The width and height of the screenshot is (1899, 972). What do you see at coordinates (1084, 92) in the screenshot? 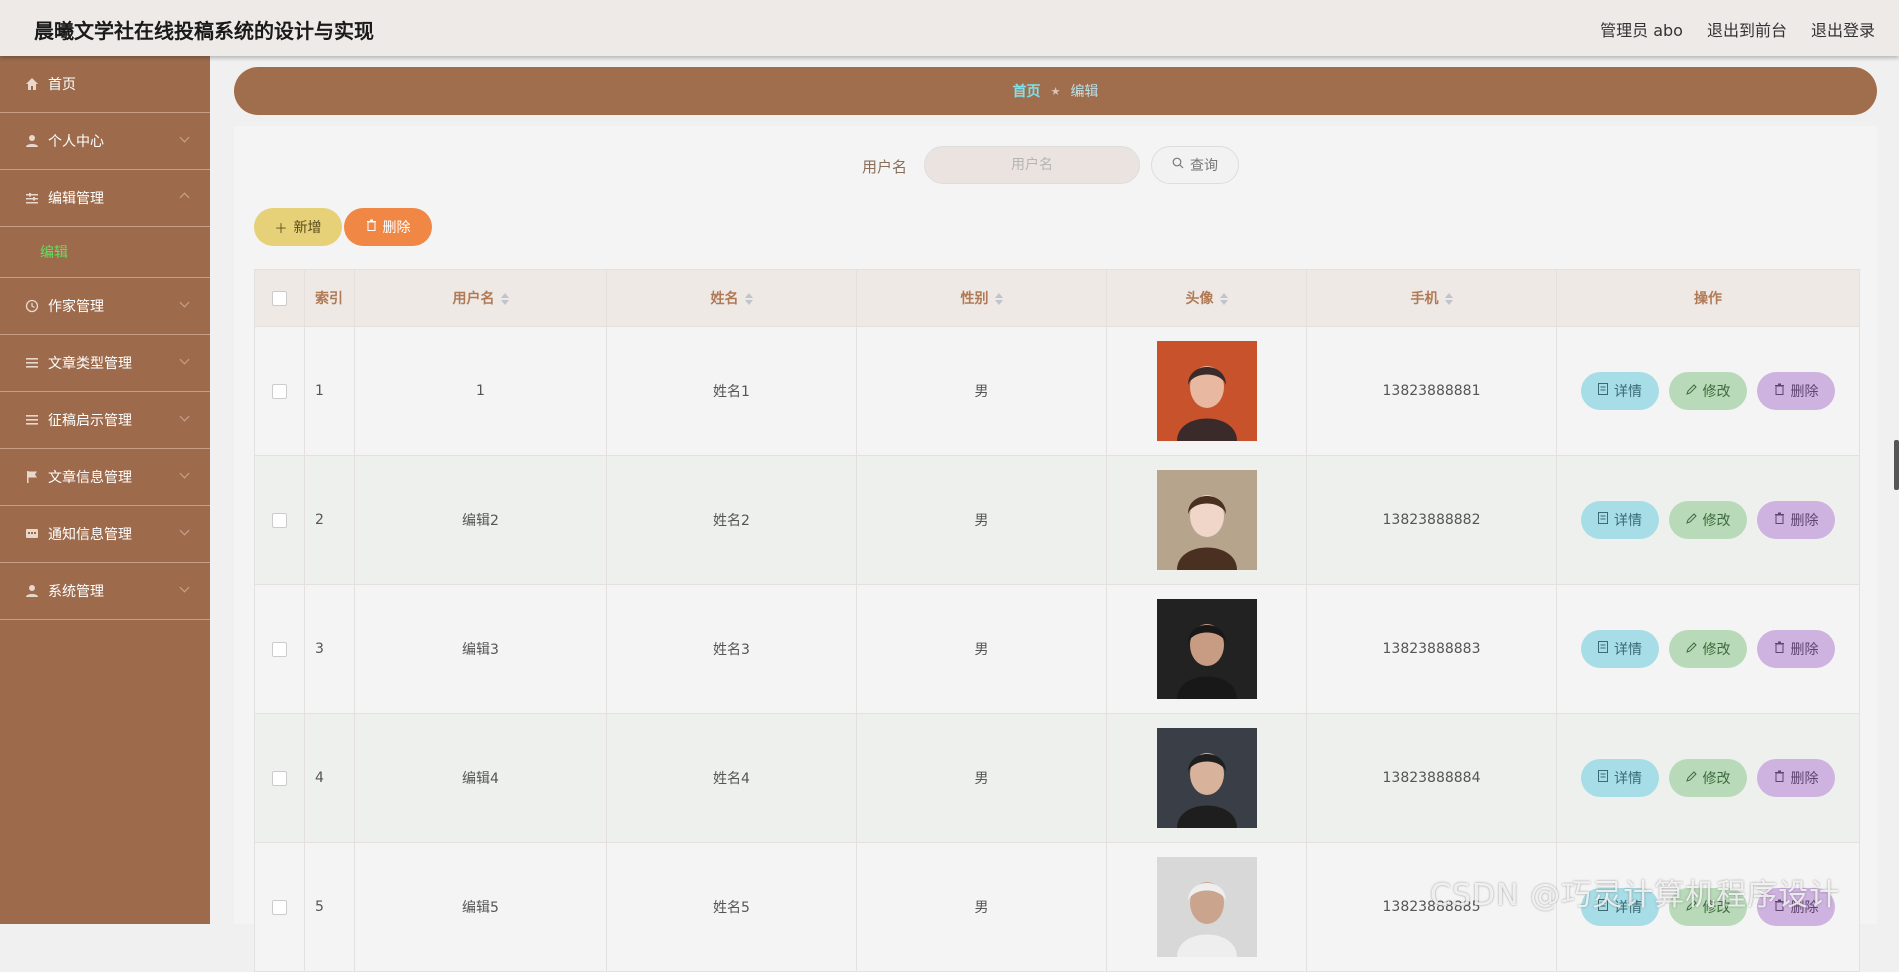
I see `breadcrumb-current: 编辑` at bounding box center [1084, 92].